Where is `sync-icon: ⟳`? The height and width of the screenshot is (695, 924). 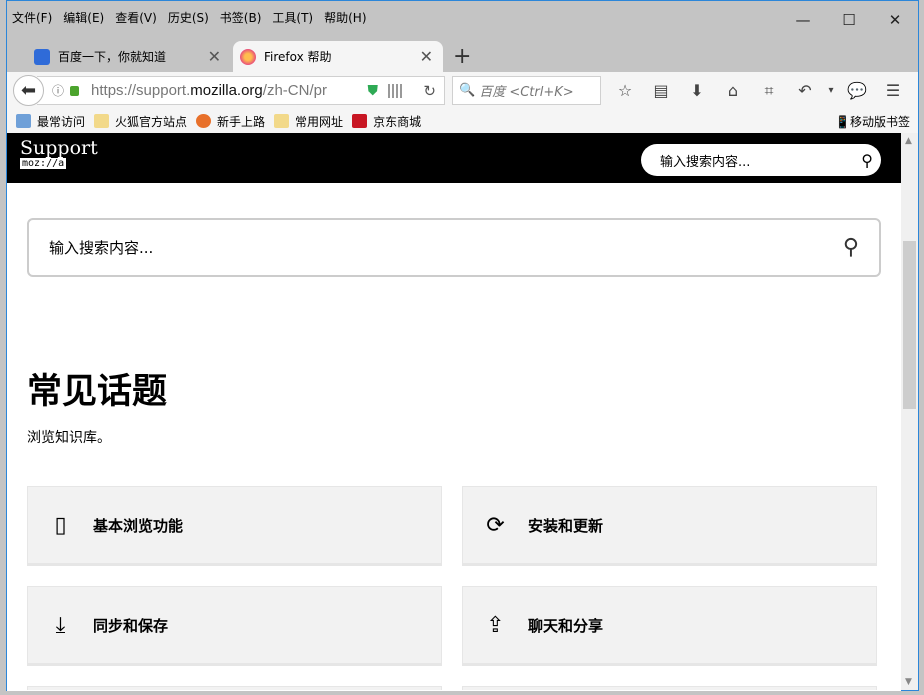 sync-icon: ⟳ is located at coordinates (495, 525).